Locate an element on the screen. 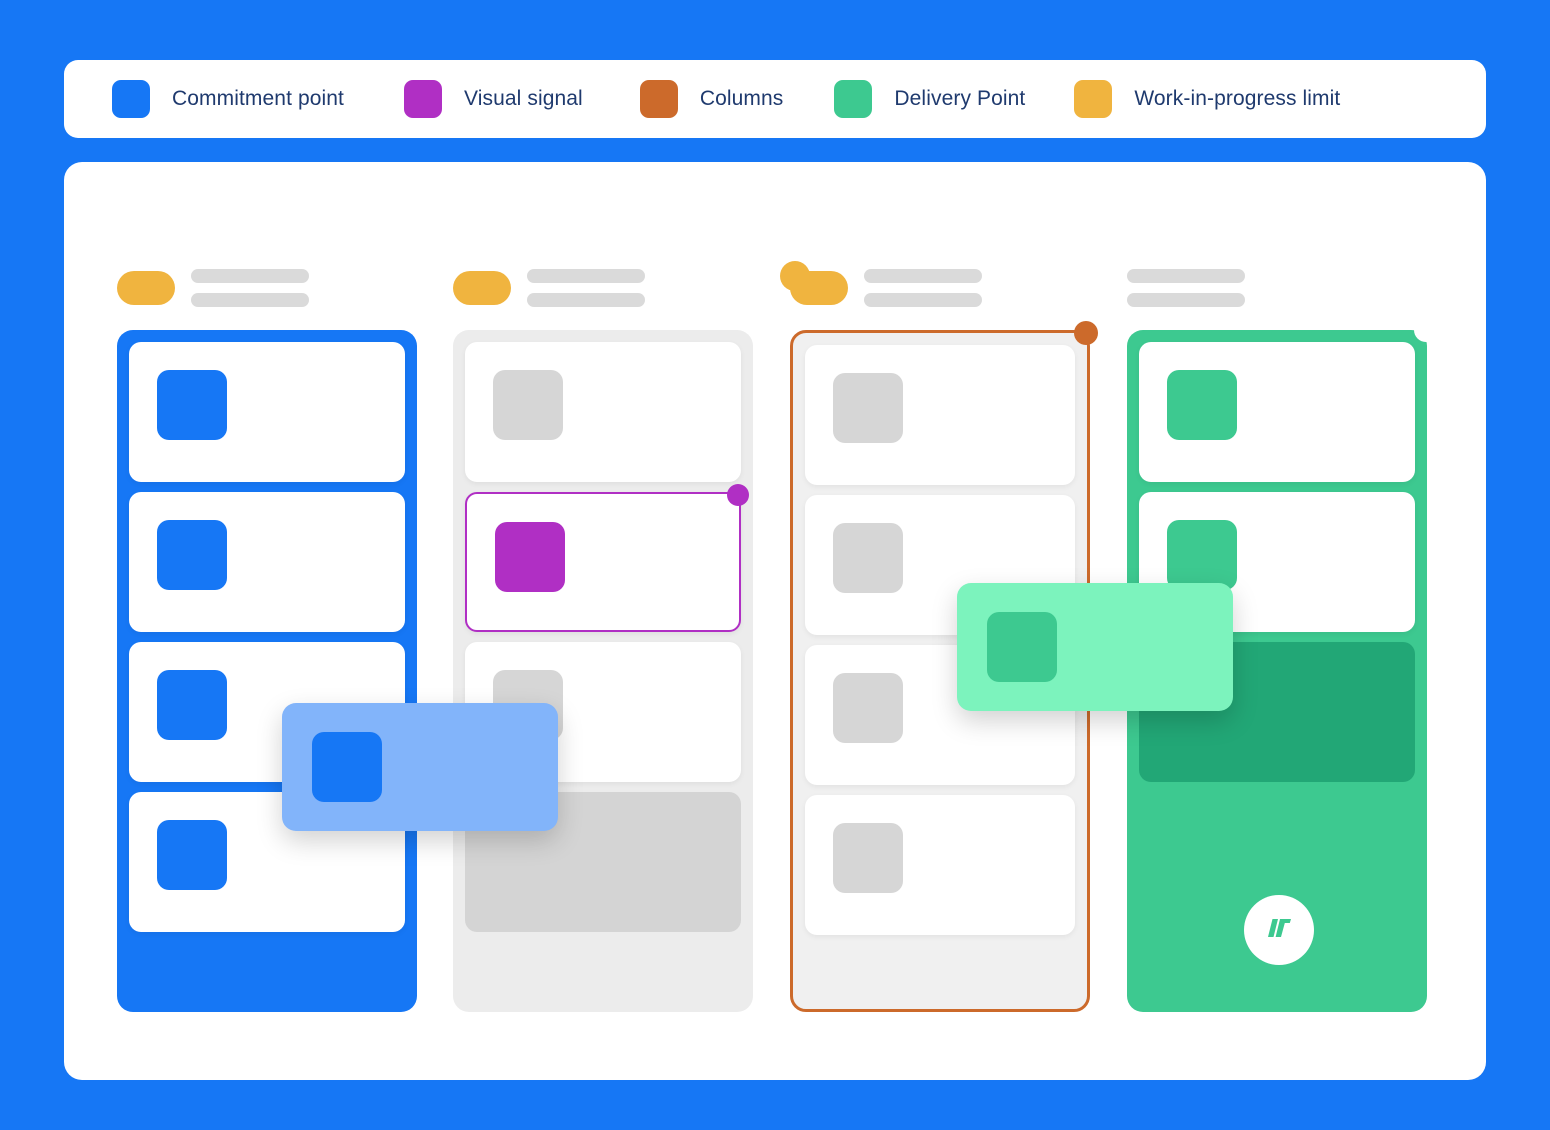 Image resolution: width=1550 pixels, height=1130 pixels. legend-item-label: Delivery Point is located at coordinates (960, 98).